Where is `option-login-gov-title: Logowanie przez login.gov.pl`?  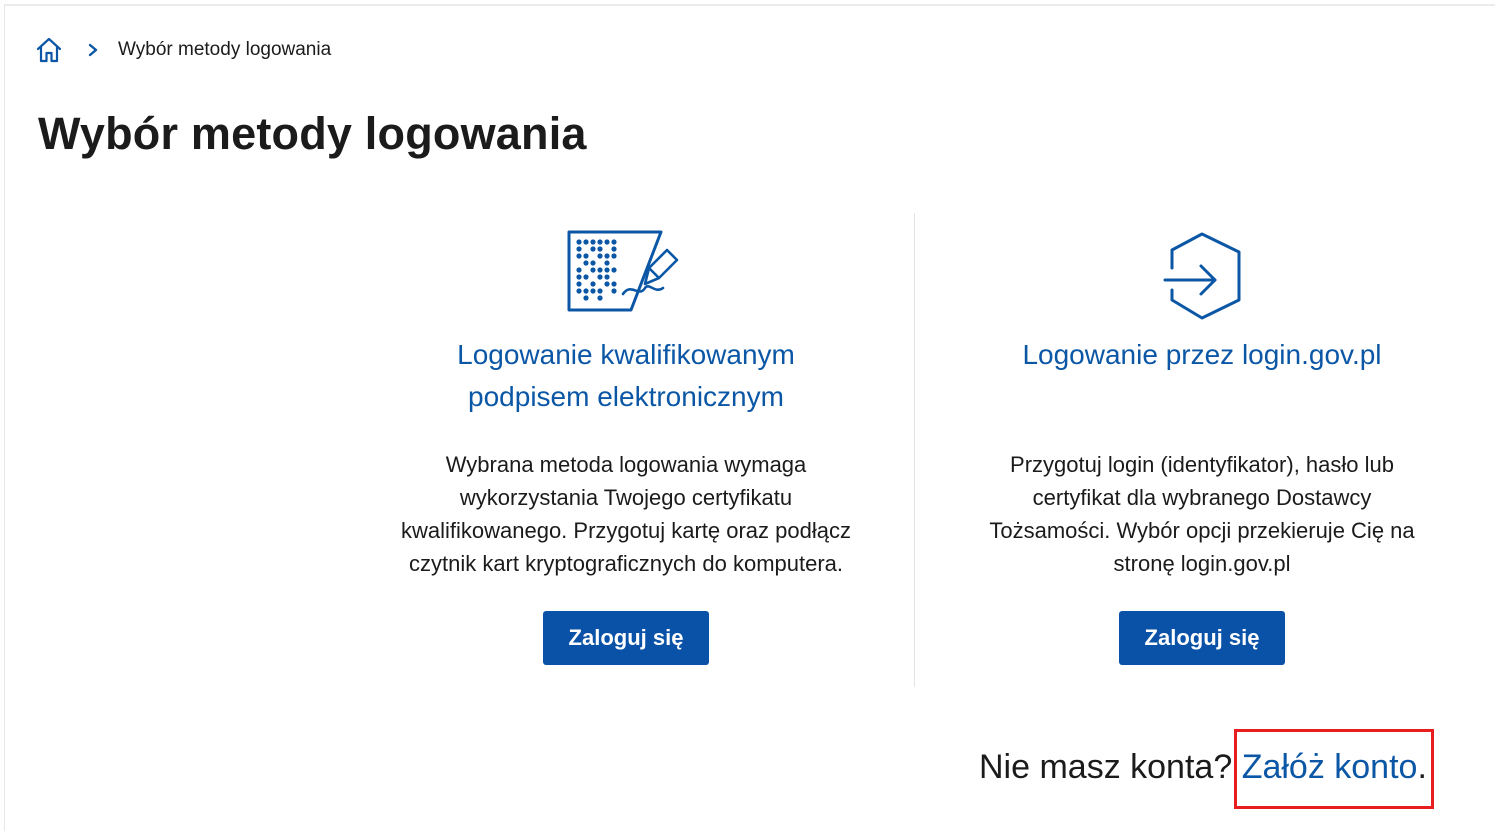 option-login-gov-title: Logowanie przez login.gov.pl is located at coordinates (1202, 355).